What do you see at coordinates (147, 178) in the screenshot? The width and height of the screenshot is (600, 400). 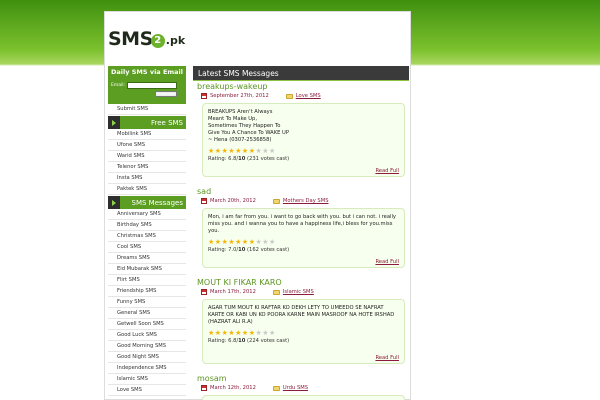 I see `sidebar-item-free-sms: Insta SMS` at bounding box center [147, 178].